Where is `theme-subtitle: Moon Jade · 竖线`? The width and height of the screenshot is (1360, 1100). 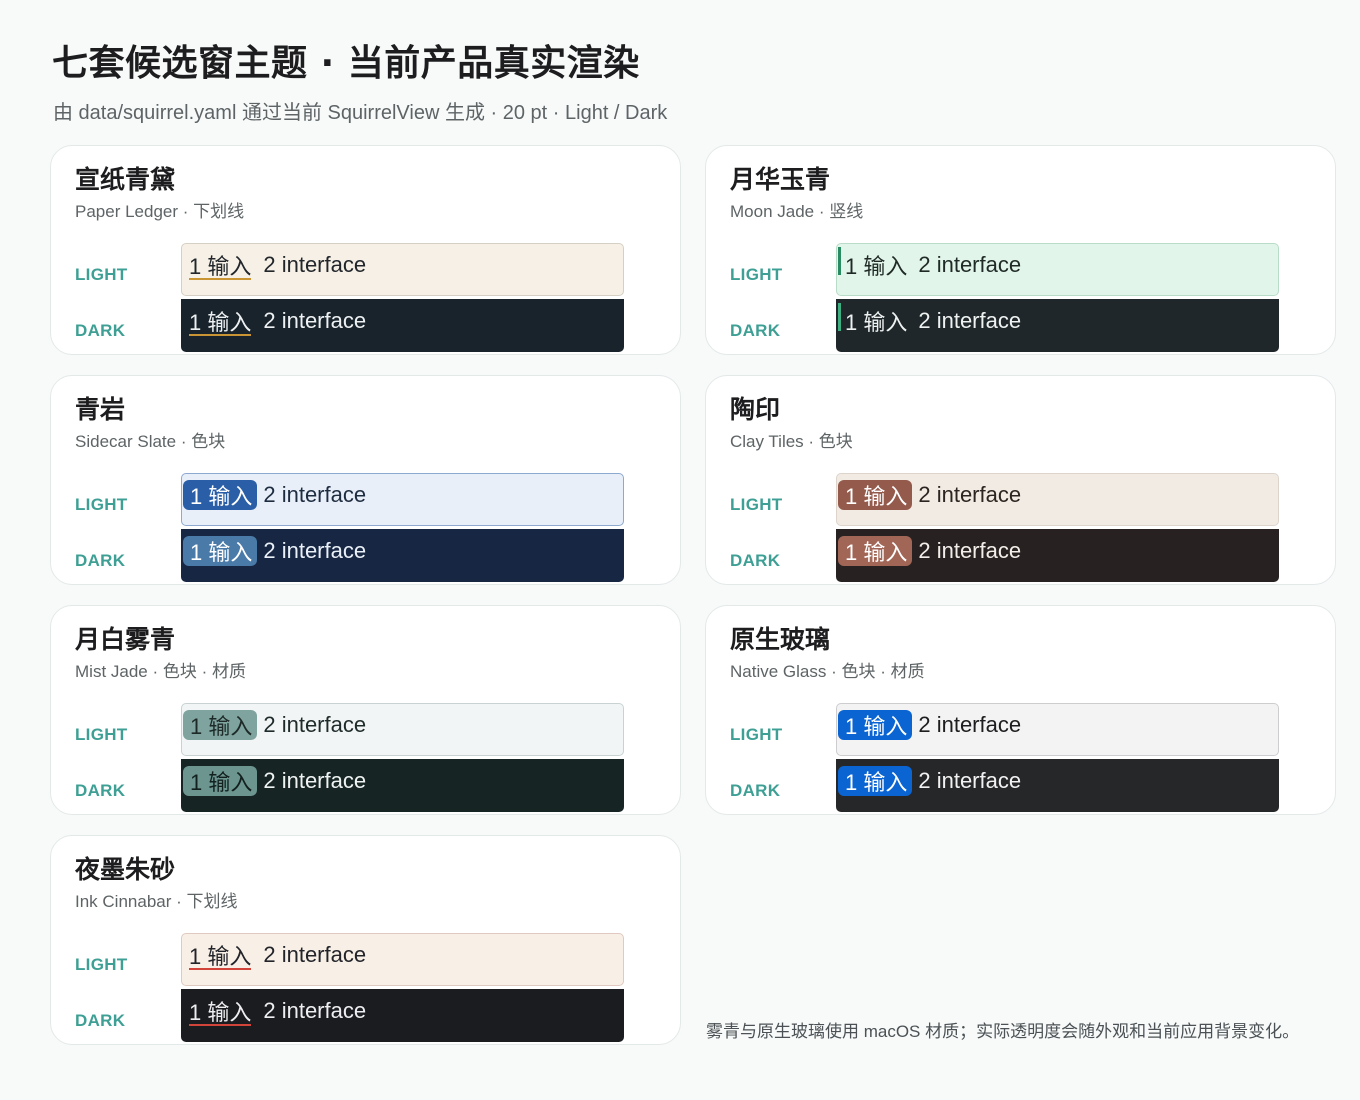 theme-subtitle: Moon Jade · 竖线 is located at coordinates (797, 211).